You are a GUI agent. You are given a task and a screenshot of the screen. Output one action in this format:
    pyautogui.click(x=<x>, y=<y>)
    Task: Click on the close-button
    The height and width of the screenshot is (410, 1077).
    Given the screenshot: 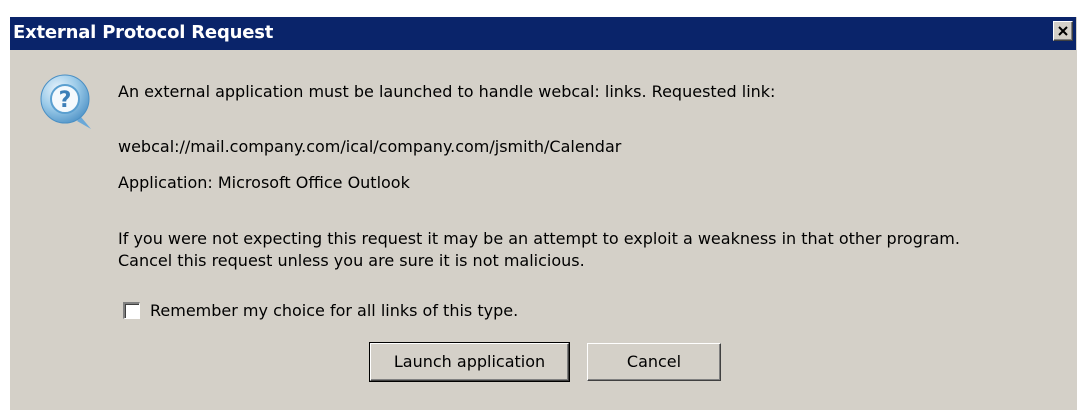 What is the action you would take?
    pyautogui.click(x=1063, y=31)
    